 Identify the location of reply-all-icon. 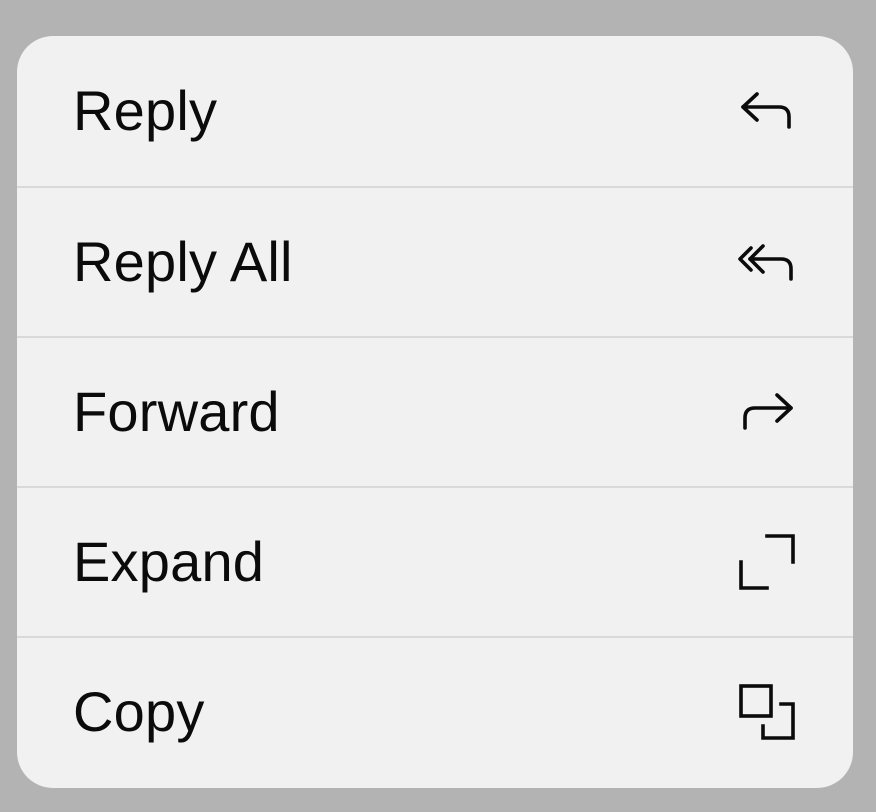
(767, 262).